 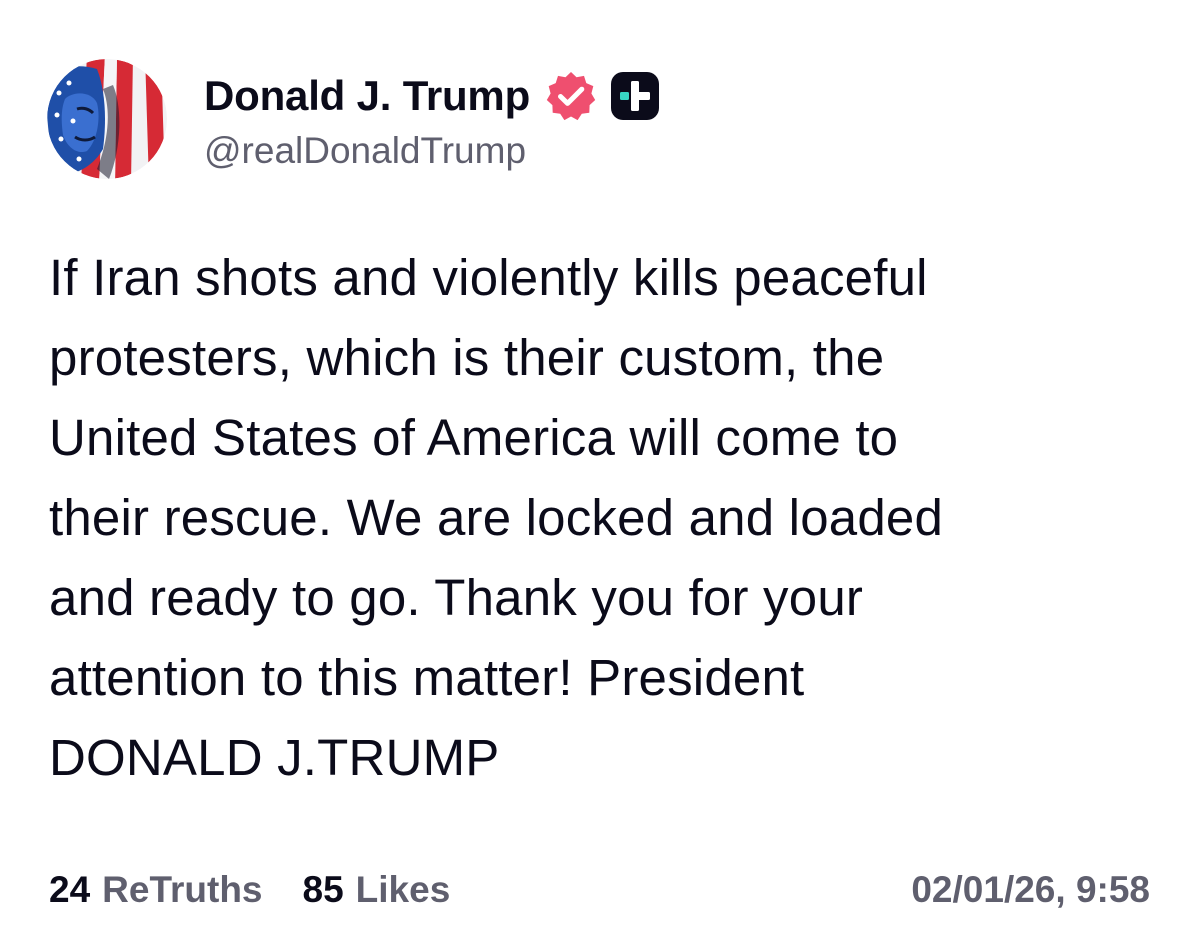 I want to click on avatar-image, so click(x=107, y=119).